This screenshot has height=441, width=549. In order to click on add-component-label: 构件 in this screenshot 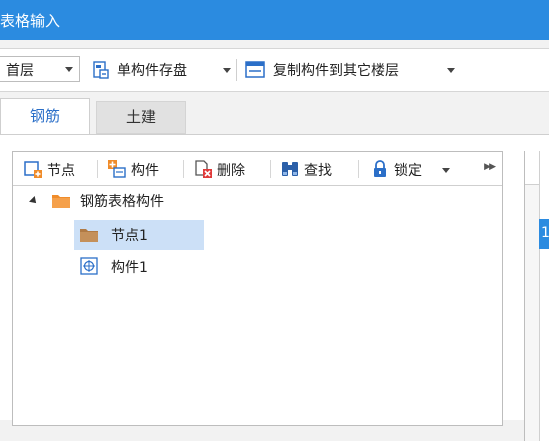, I will do `click(145, 171)`.